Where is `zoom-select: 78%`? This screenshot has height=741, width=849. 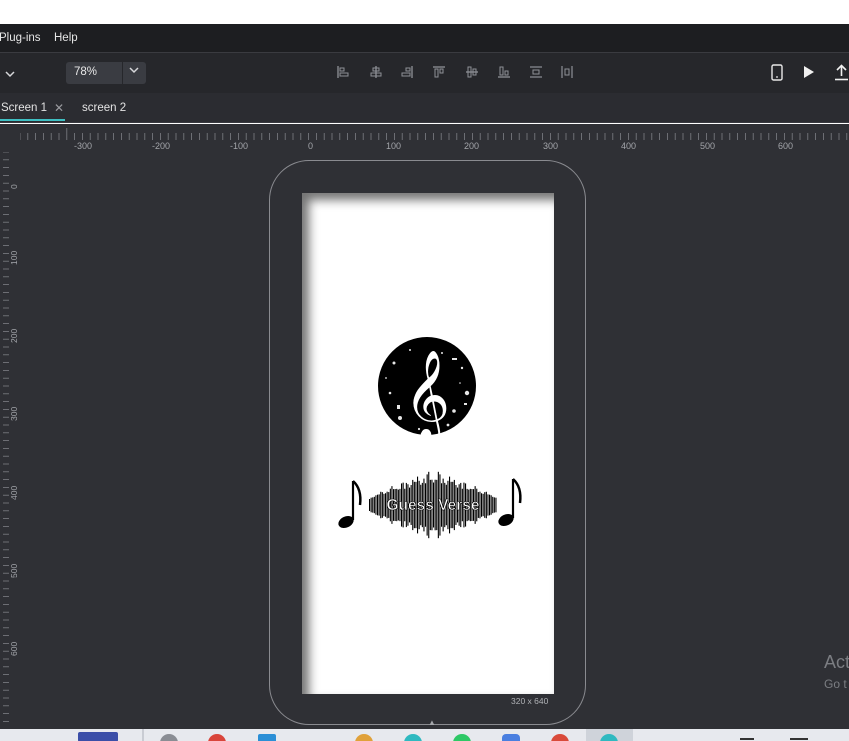
zoom-select: 78% is located at coordinates (106, 73).